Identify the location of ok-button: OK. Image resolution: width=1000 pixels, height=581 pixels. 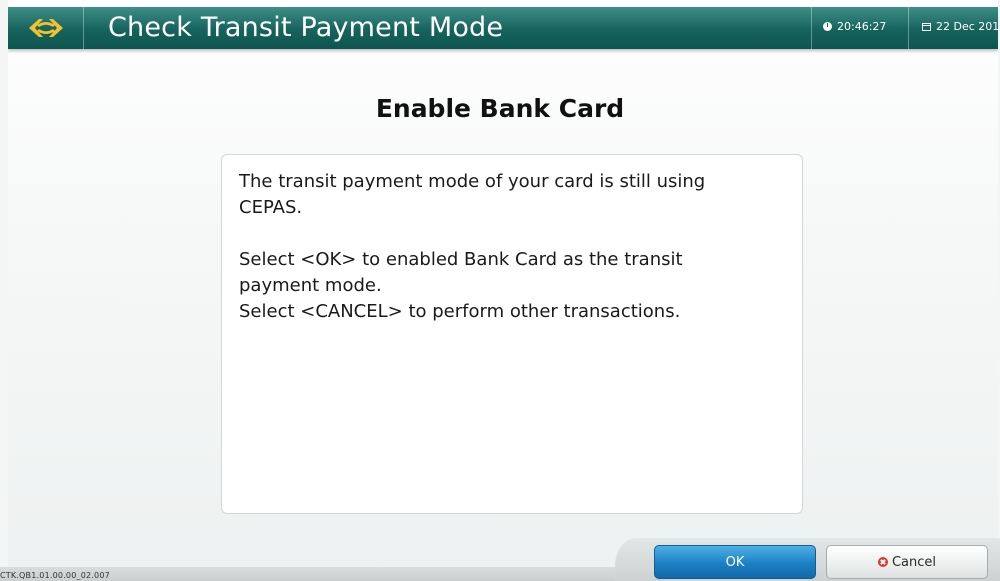
(735, 562).